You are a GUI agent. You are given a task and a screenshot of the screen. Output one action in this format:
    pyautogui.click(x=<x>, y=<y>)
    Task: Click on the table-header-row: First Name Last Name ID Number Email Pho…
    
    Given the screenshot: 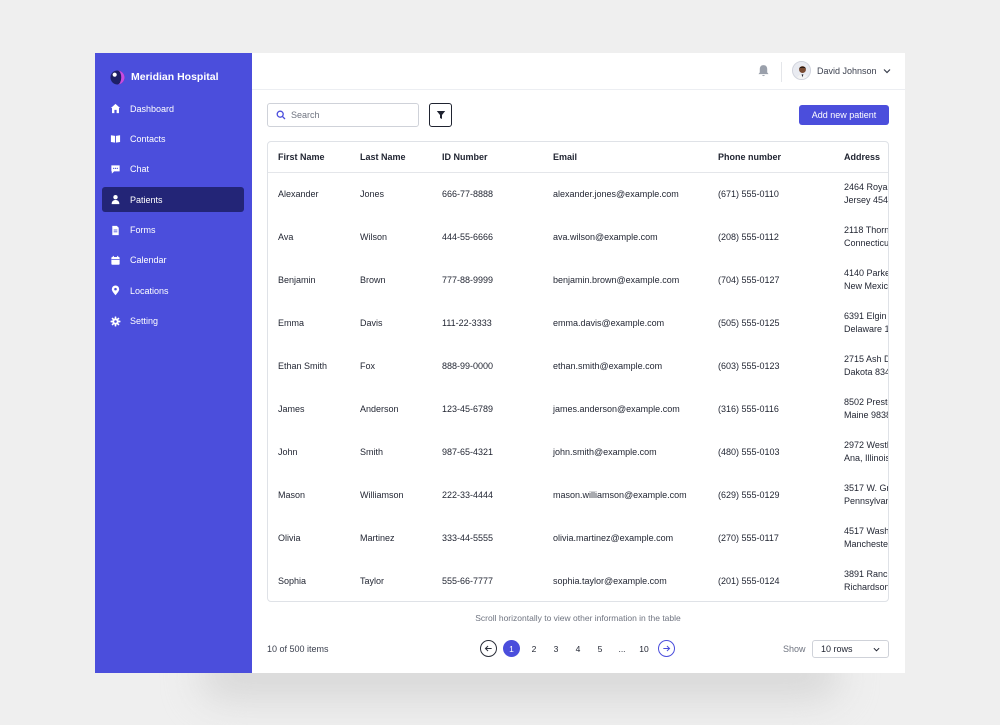 What is the action you would take?
    pyautogui.click(x=578, y=157)
    